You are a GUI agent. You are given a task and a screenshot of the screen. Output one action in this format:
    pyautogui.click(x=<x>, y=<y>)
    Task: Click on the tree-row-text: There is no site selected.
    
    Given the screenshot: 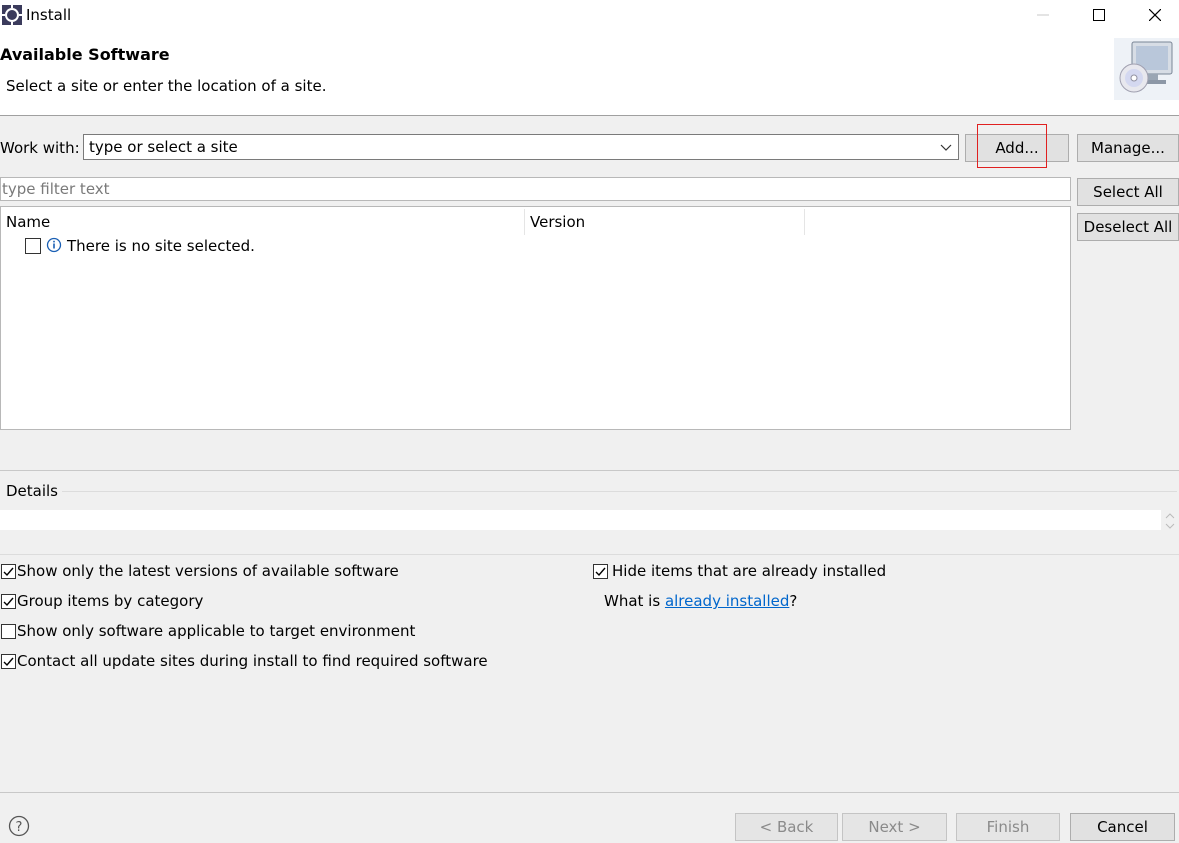 What is the action you would take?
    pyautogui.click(x=161, y=246)
    